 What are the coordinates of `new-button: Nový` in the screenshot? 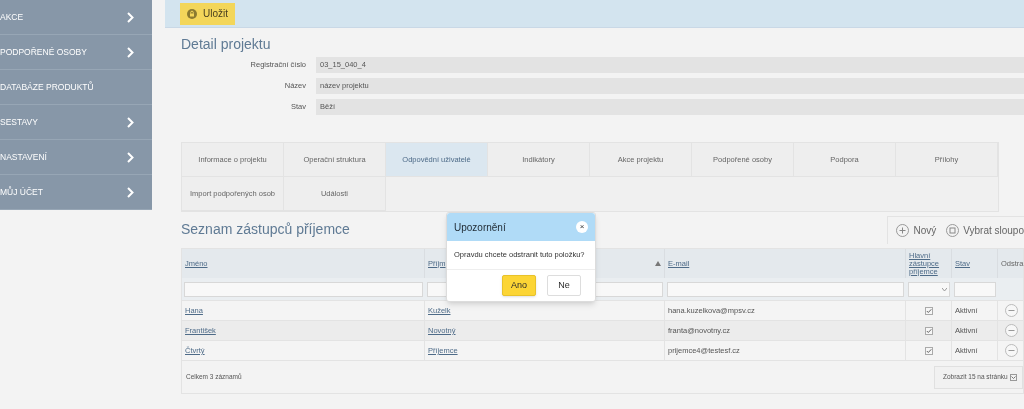 It's located at (916, 230).